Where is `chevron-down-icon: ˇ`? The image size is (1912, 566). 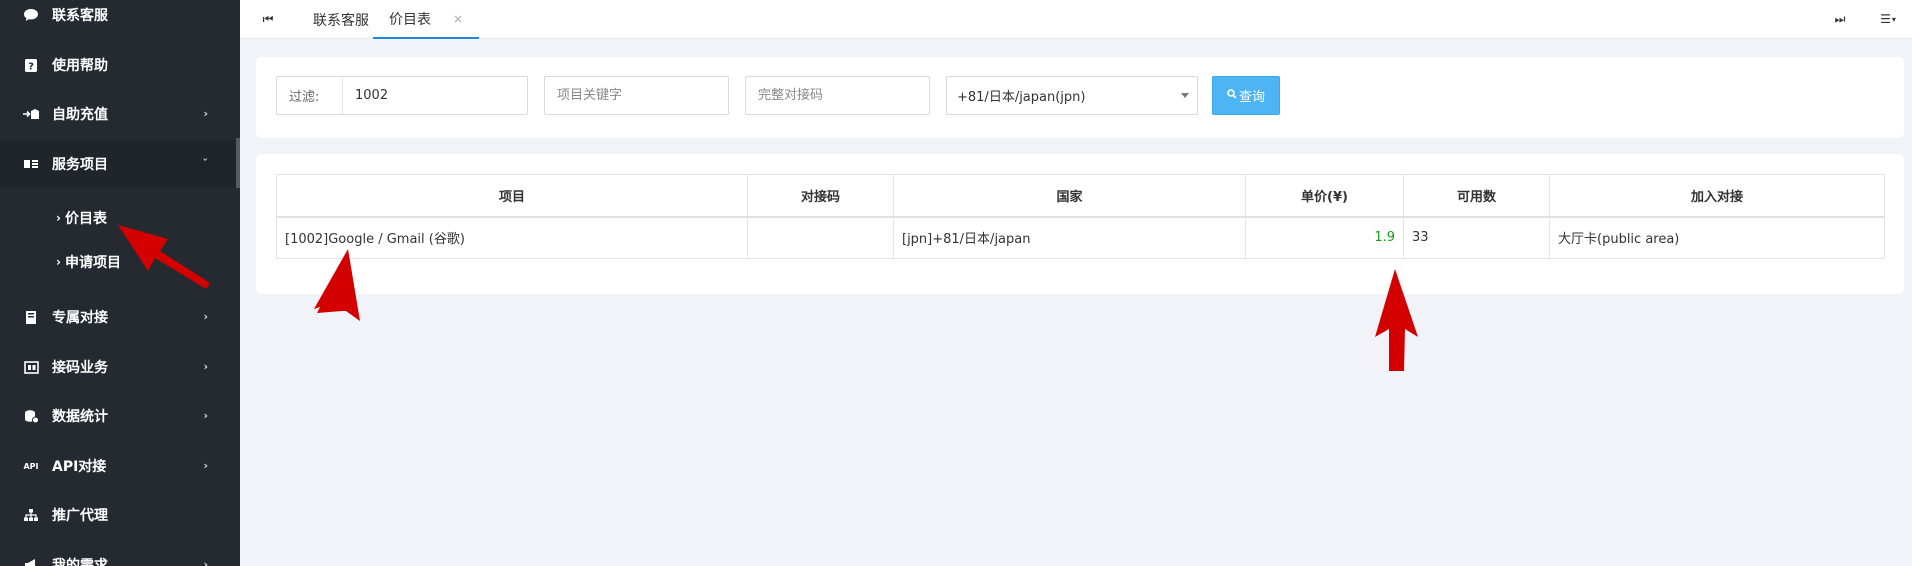 chevron-down-icon: ˇ is located at coordinates (205, 163).